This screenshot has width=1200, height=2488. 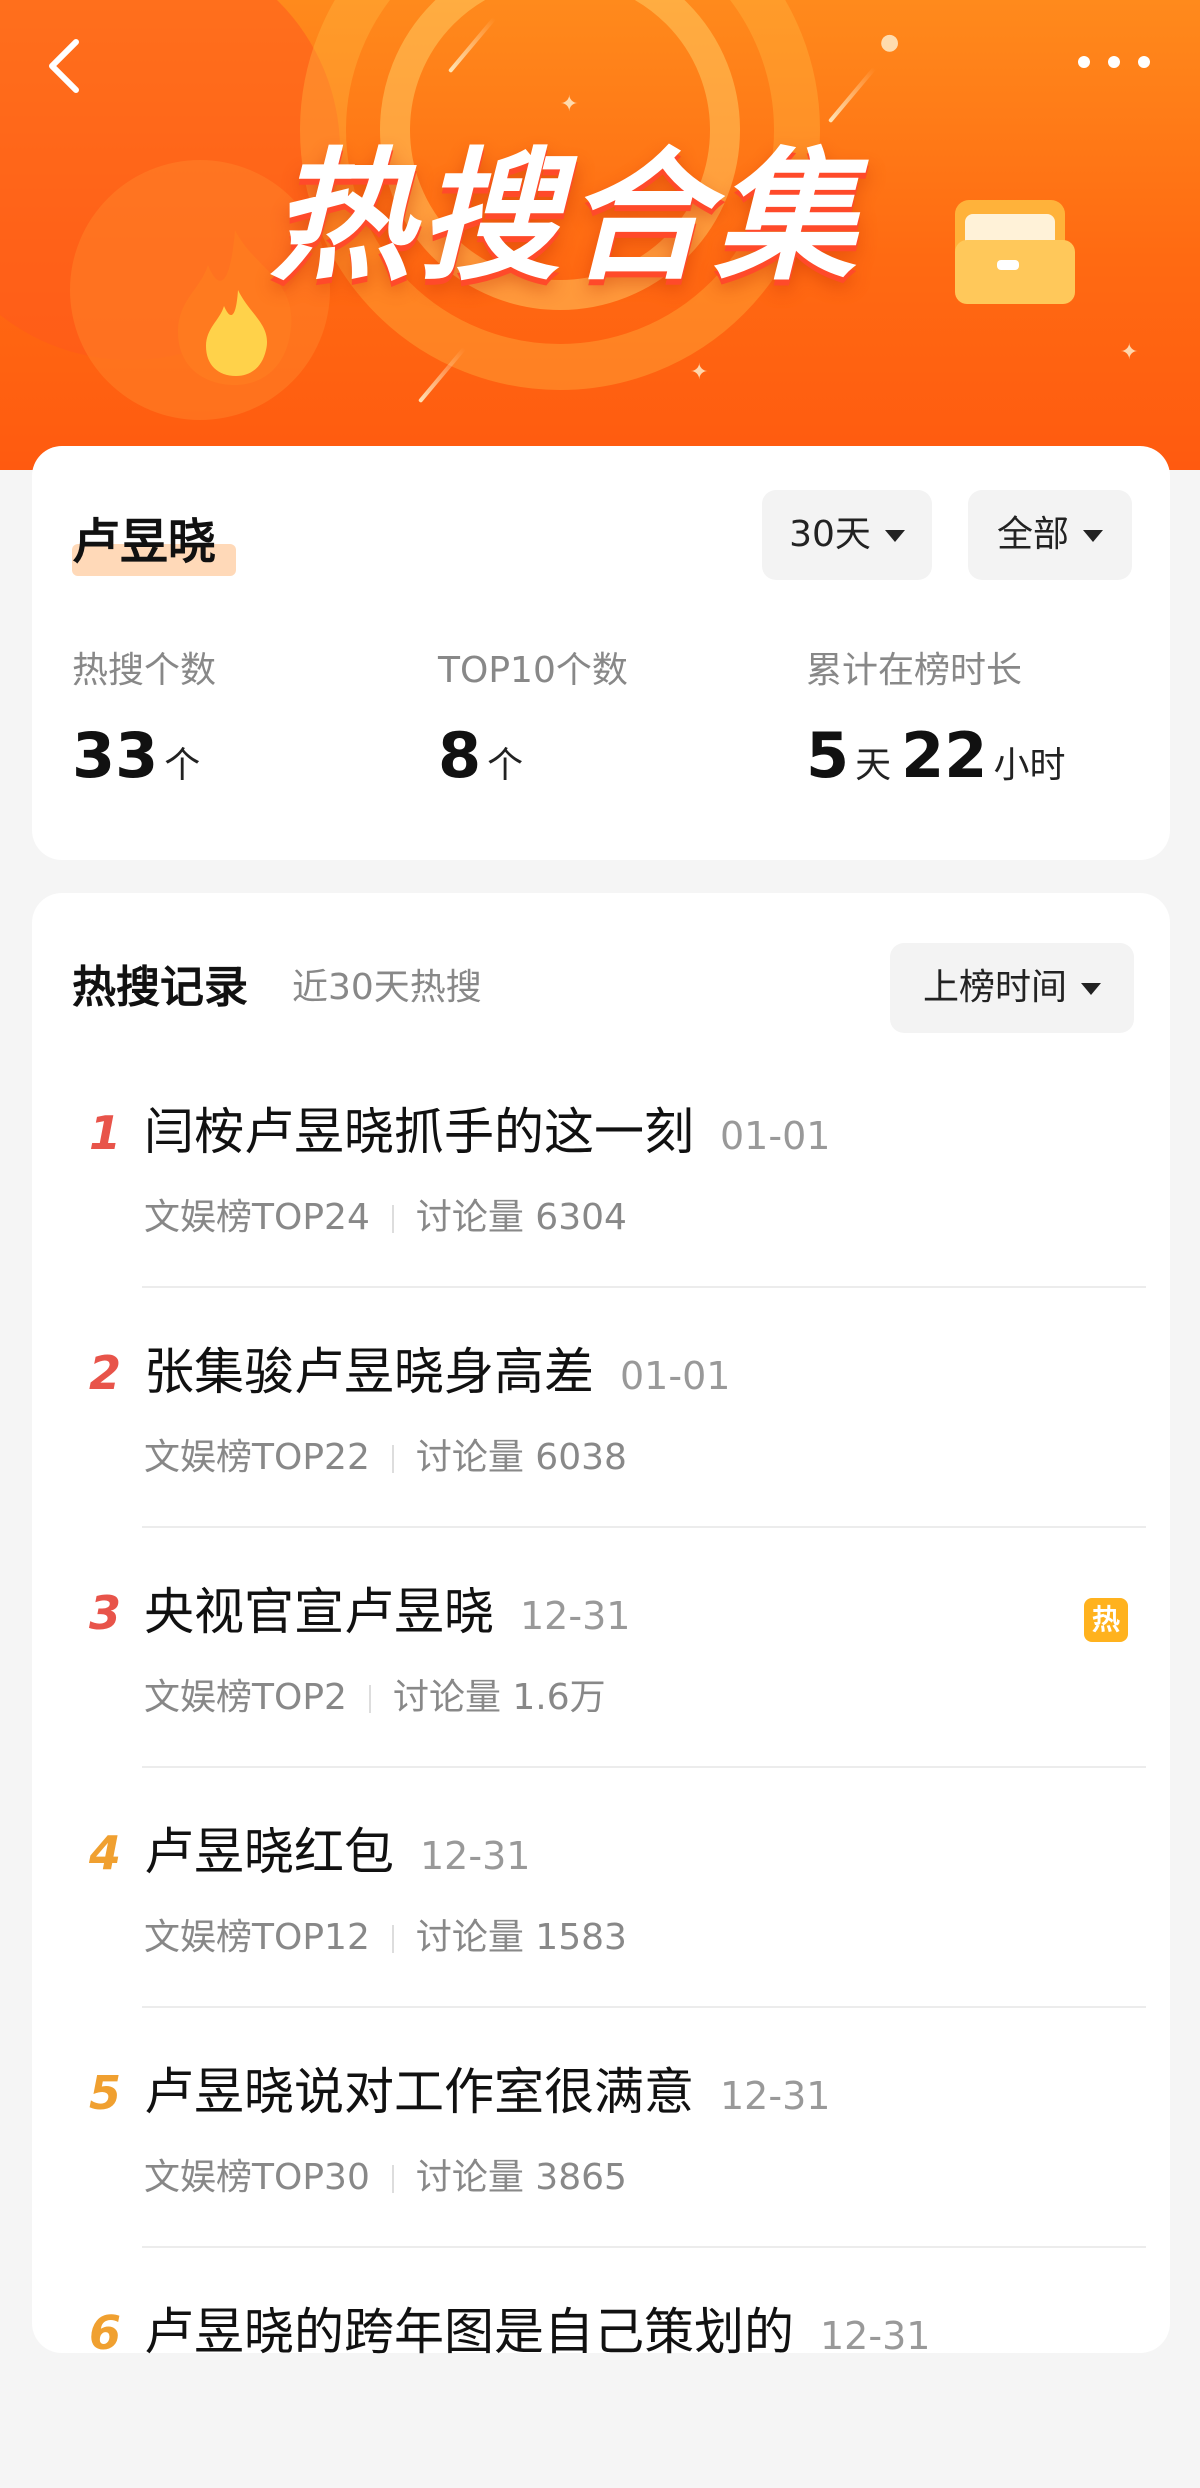 What do you see at coordinates (385, 1458) in the screenshot?
I see `item-meta: 文娱榜TOP22 讨论量 6038` at bounding box center [385, 1458].